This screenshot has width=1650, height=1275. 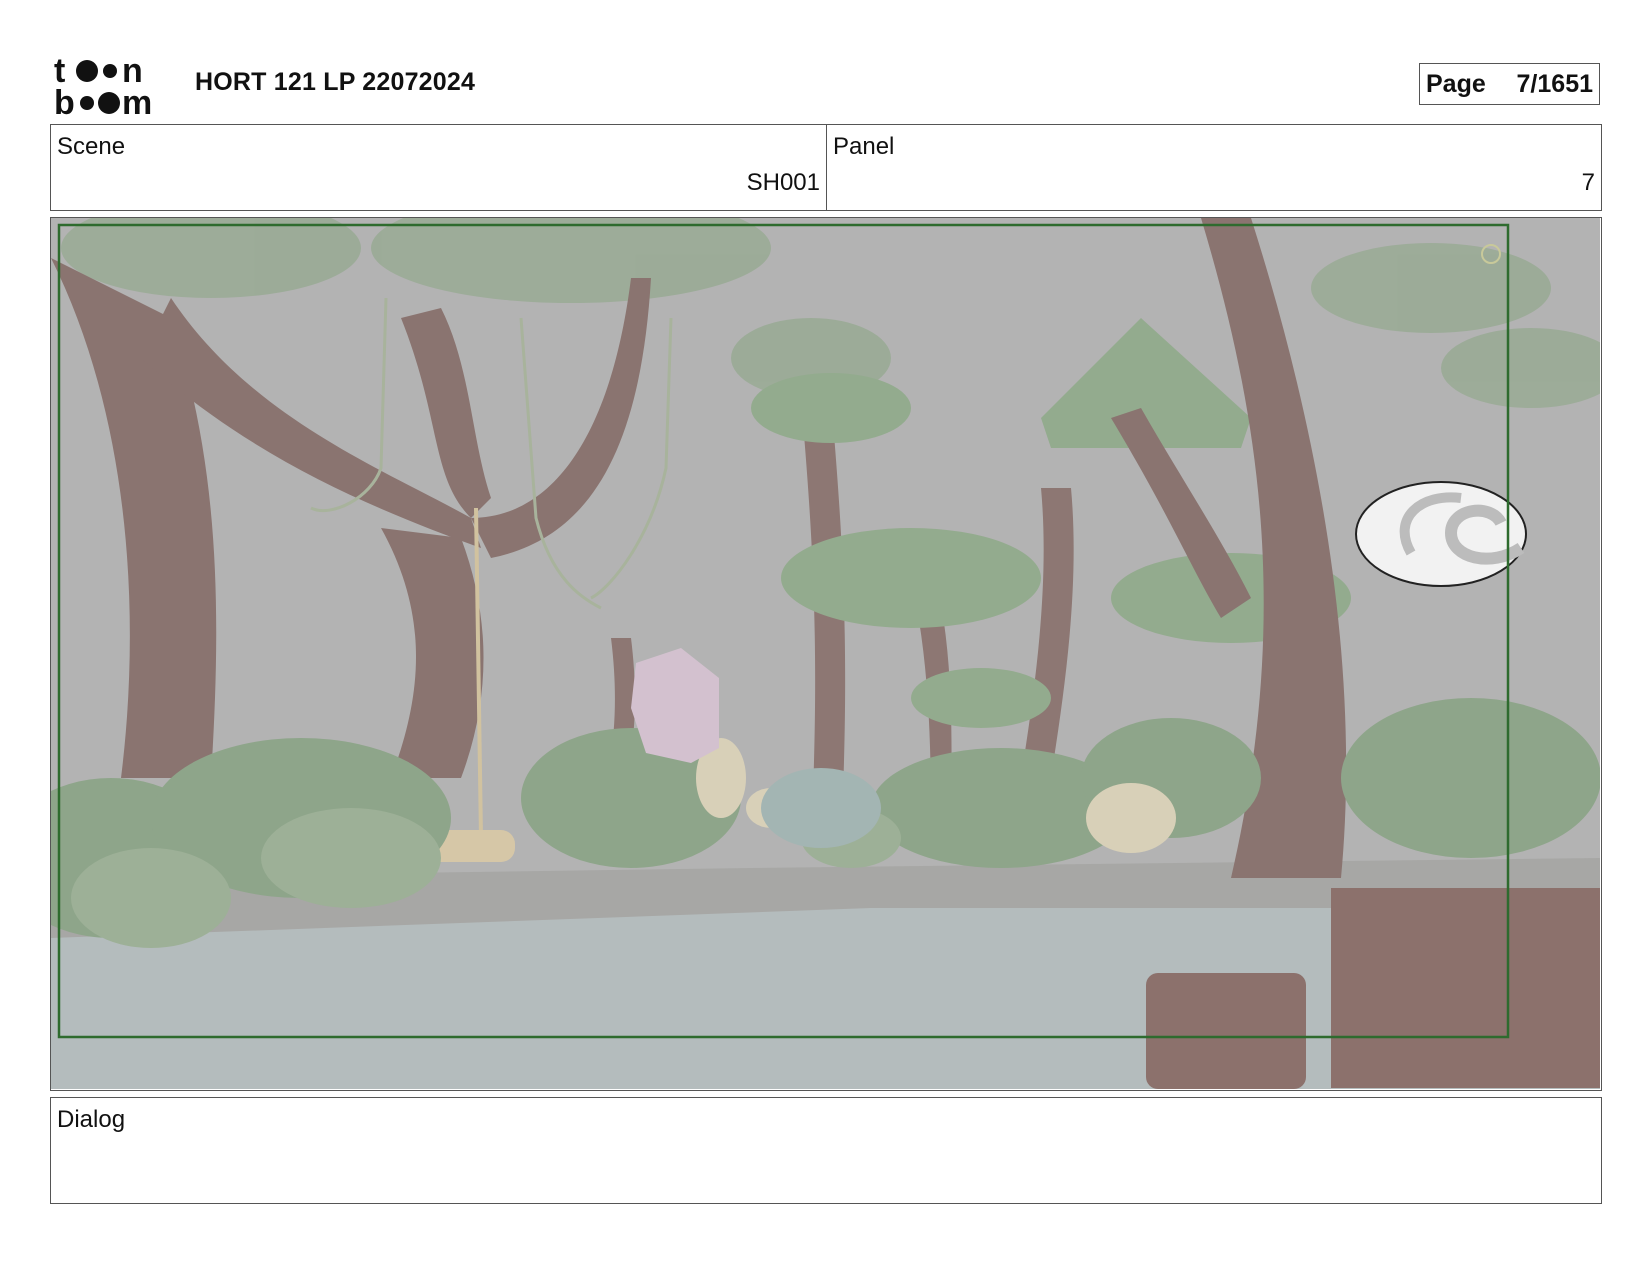 What do you see at coordinates (439, 167) in the screenshot?
I see `scene-field: Scene SH001` at bounding box center [439, 167].